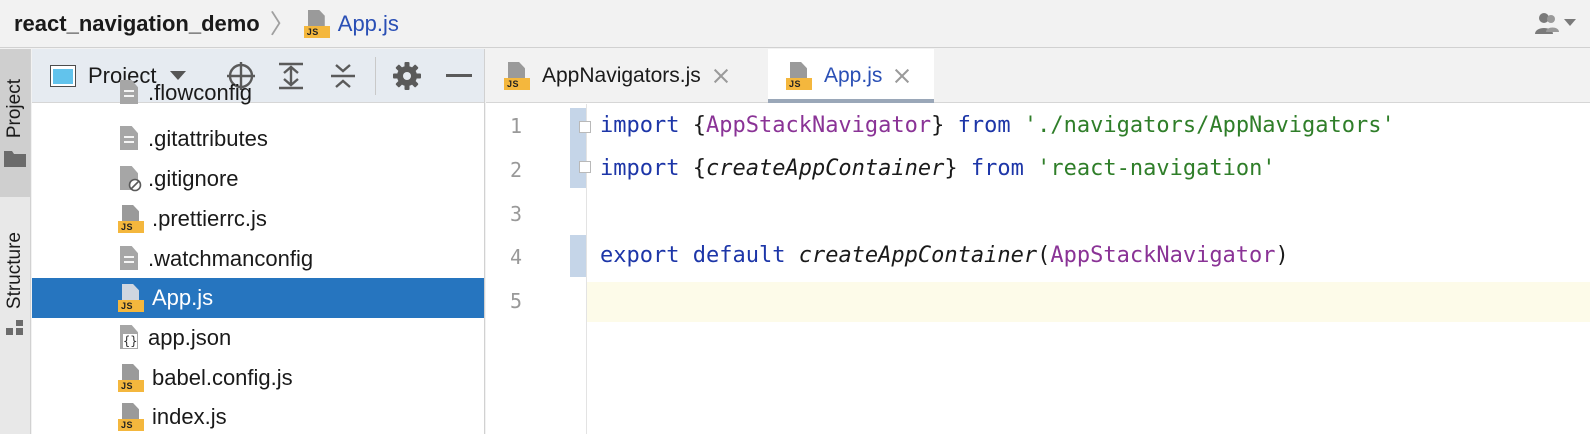  Describe the element at coordinates (1282, 255) in the screenshot. I see `code-token: )` at that location.